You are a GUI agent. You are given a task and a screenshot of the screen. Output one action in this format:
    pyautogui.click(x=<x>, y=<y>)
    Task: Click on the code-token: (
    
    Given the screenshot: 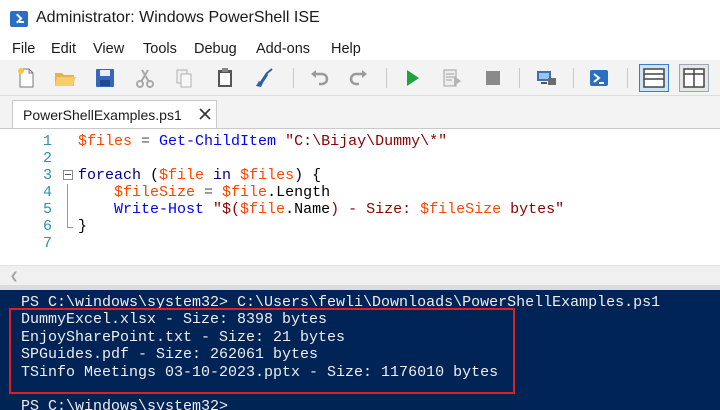 What is the action you would take?
    pyautogui.click(x=150, y=175)
    